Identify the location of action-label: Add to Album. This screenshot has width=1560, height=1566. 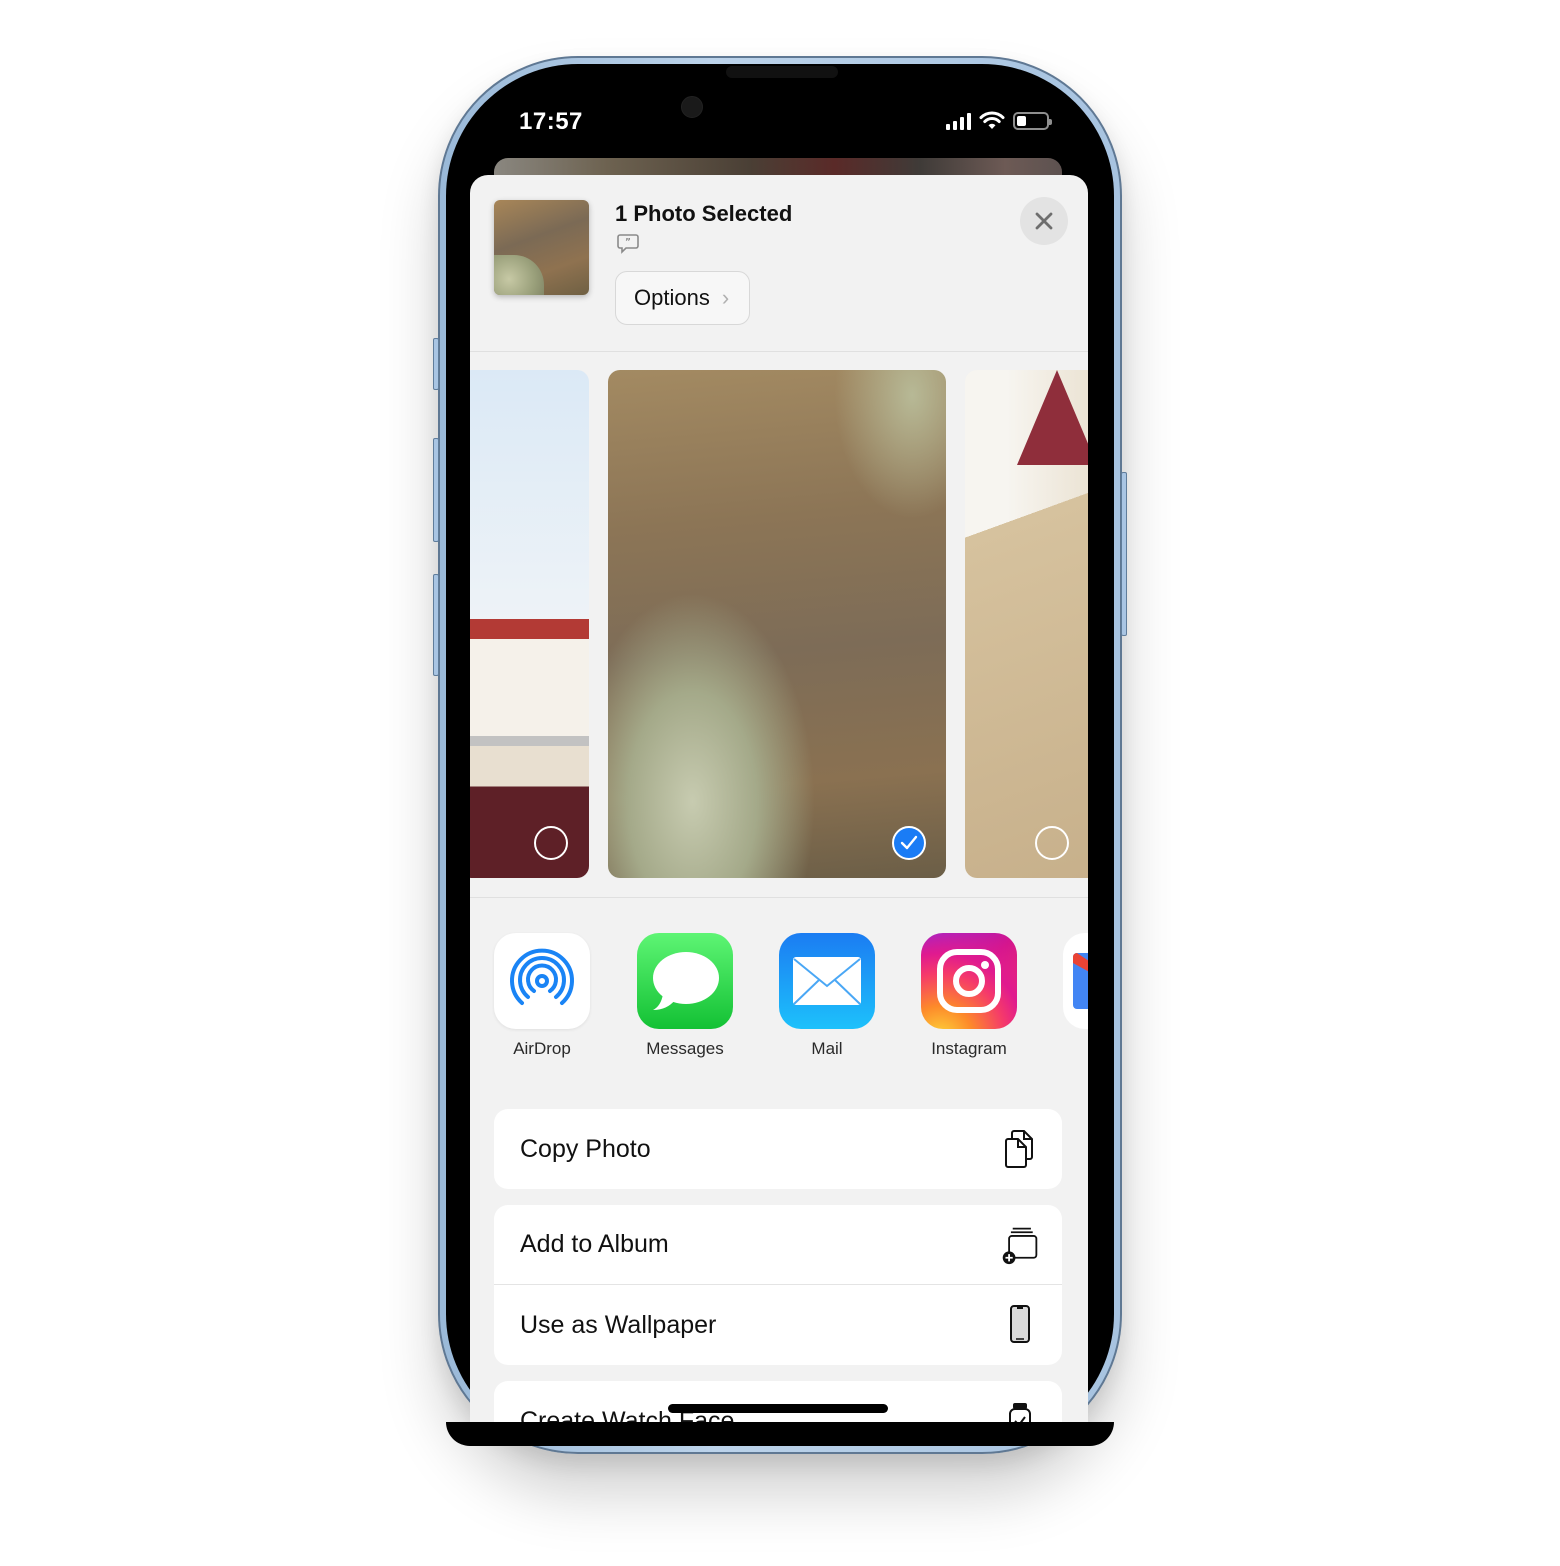
(594, 1244).